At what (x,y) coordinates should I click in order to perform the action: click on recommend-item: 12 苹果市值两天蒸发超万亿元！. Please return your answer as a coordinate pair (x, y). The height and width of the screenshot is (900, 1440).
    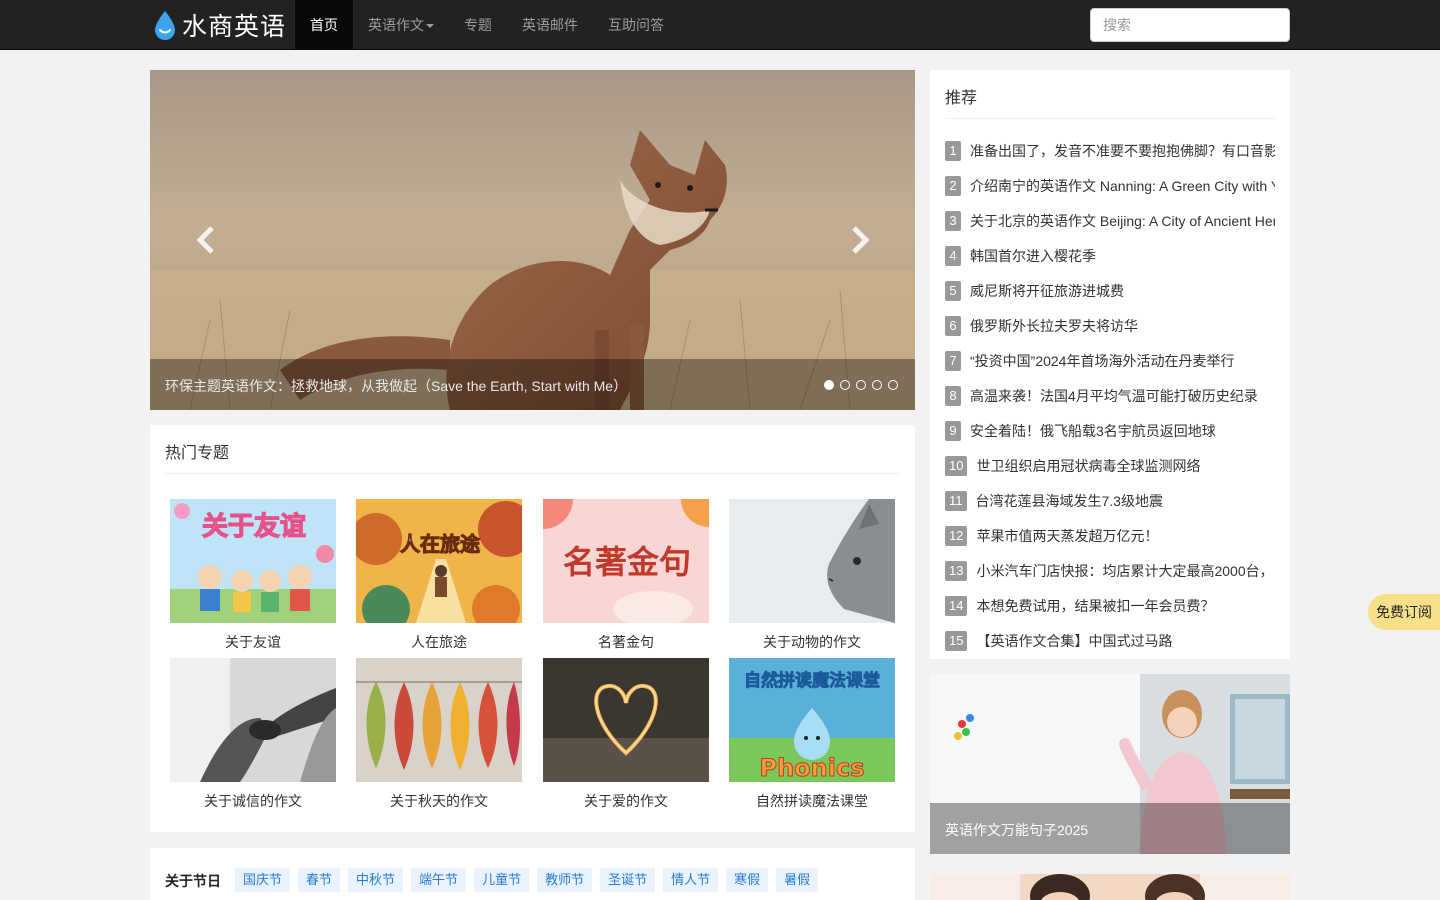
    Looking at the image, I should click on (1110, 535).